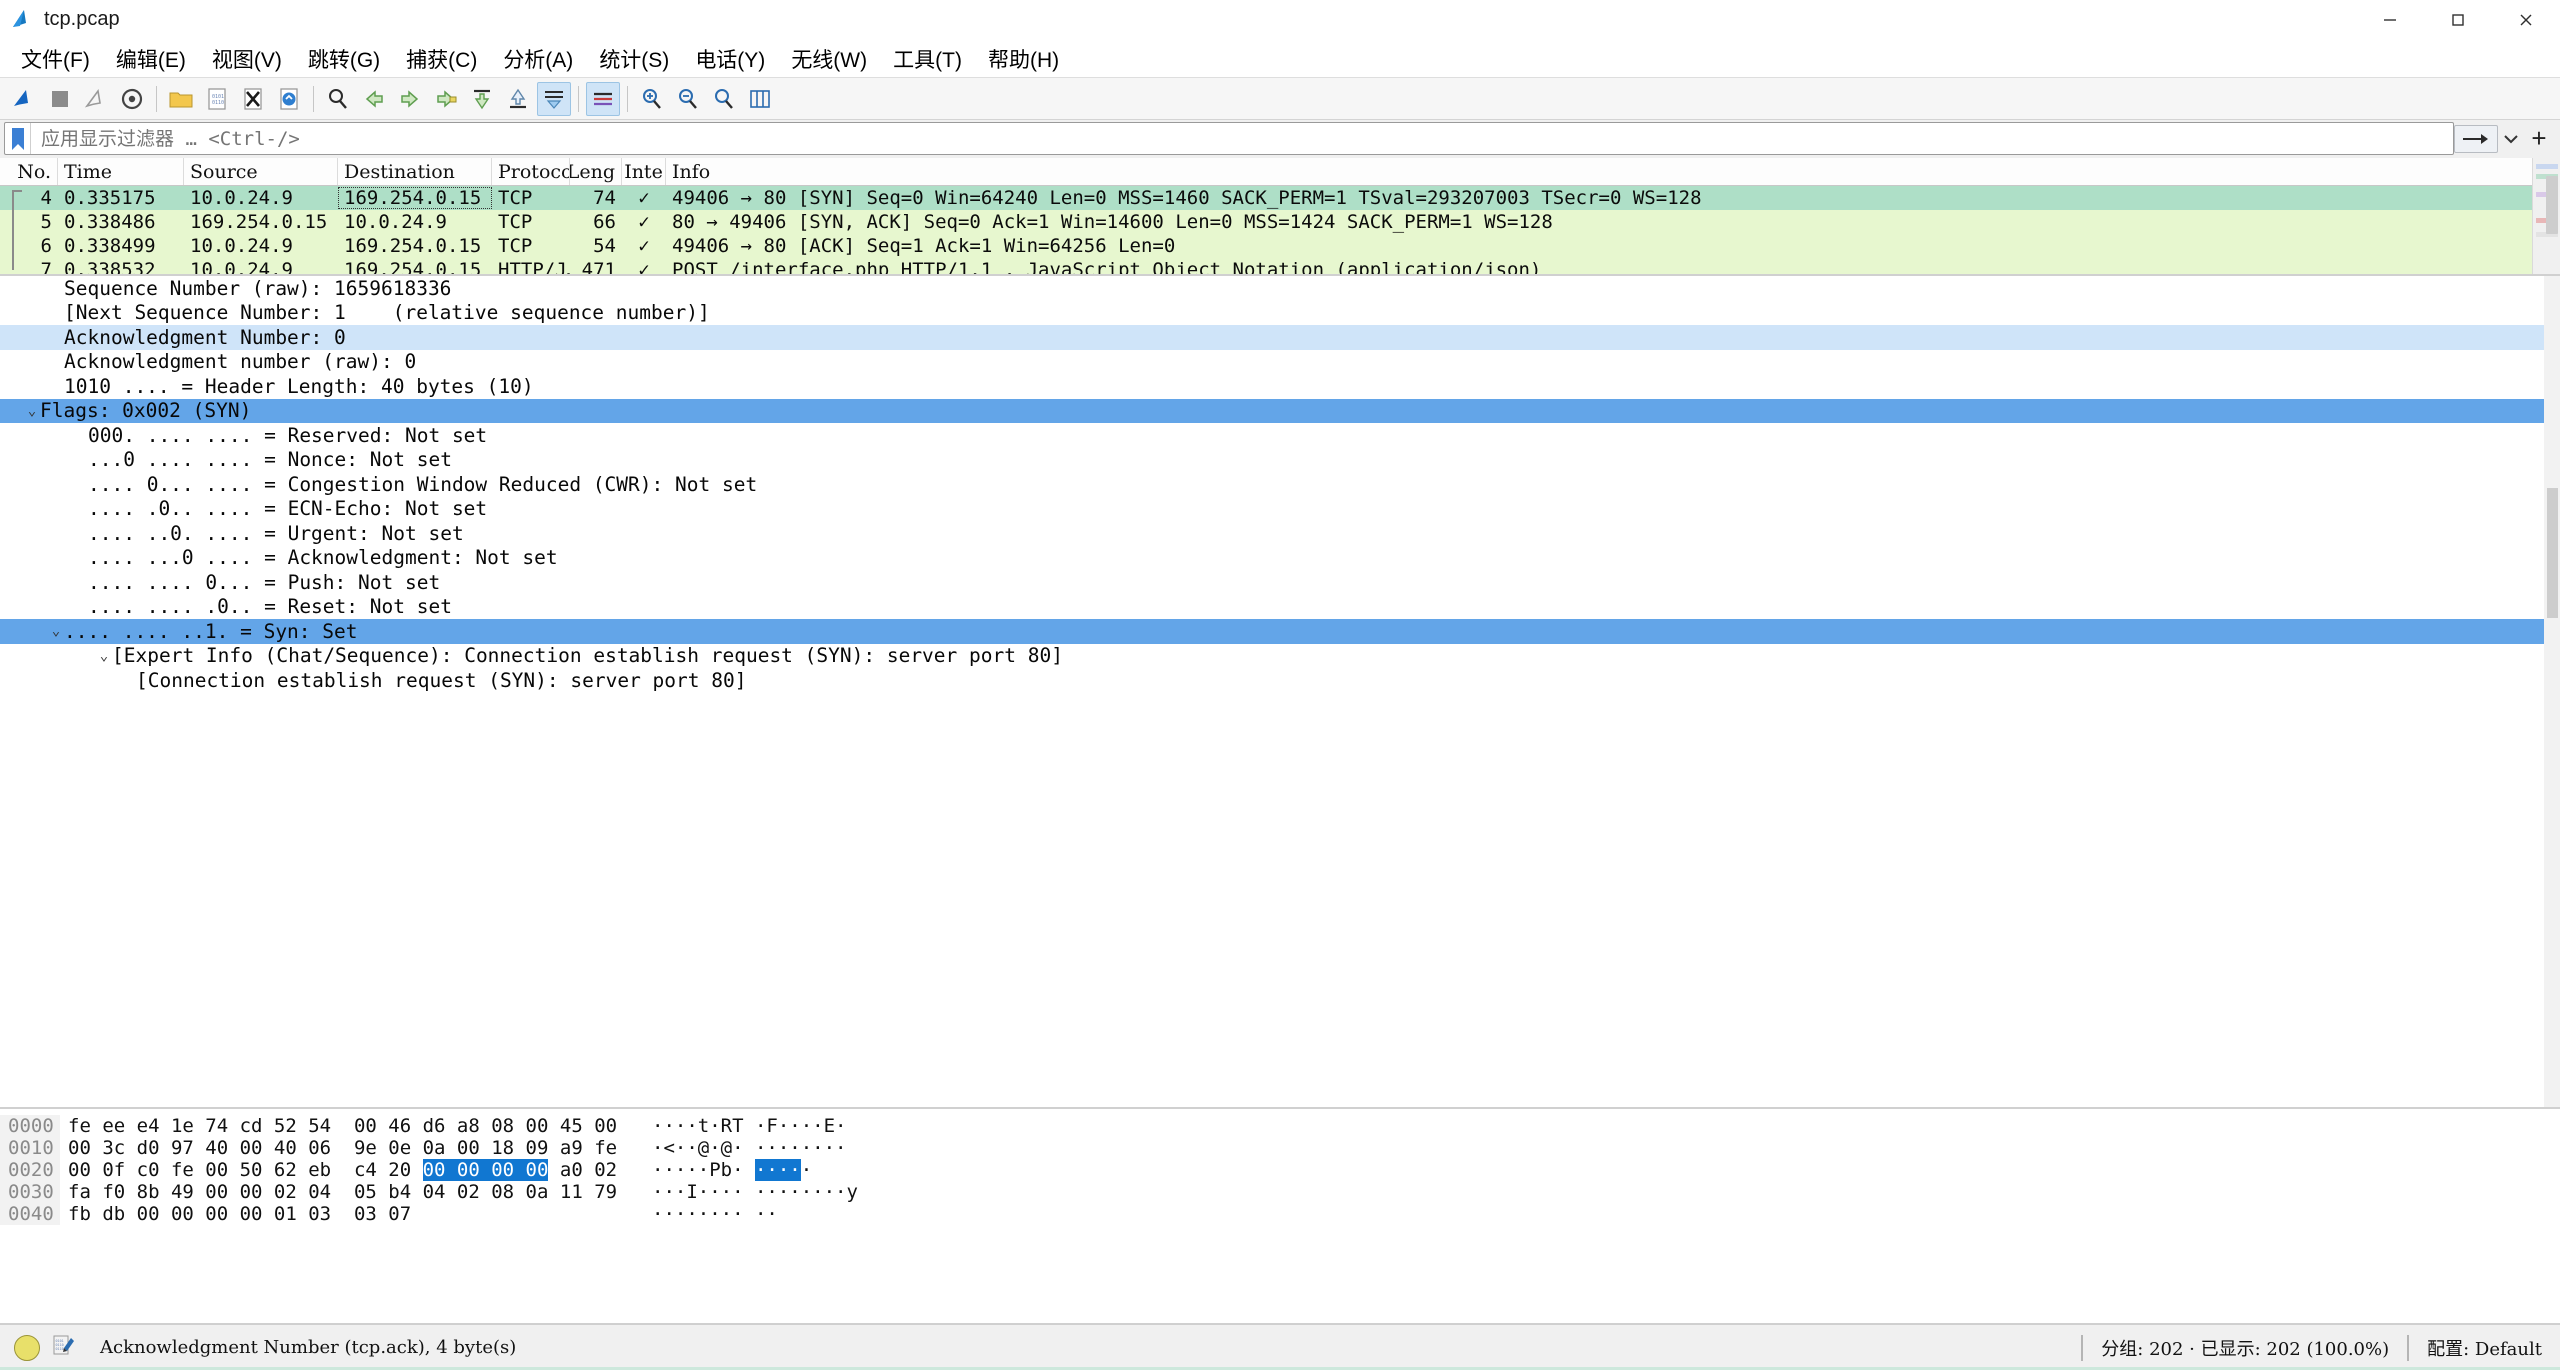 This screenshot has height=1370, width=2560. I want to click on menu-view: 视图(V), so click(247, 59).